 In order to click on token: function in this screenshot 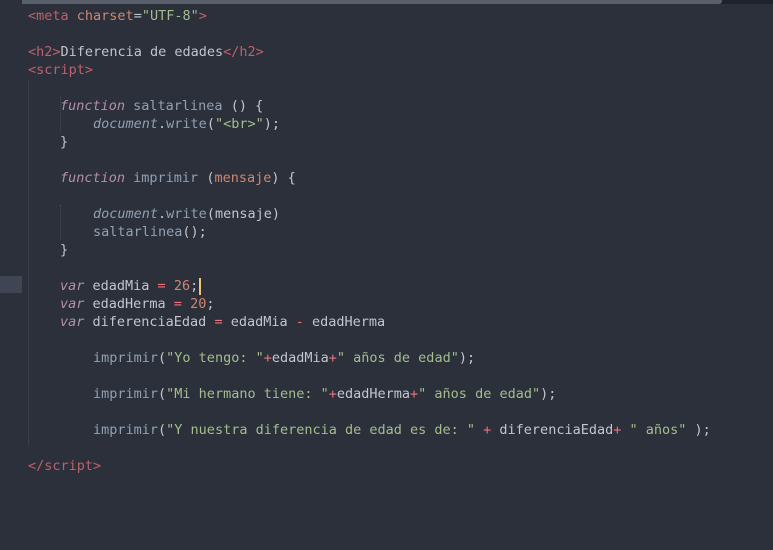, I will do `click(93, 106)`.